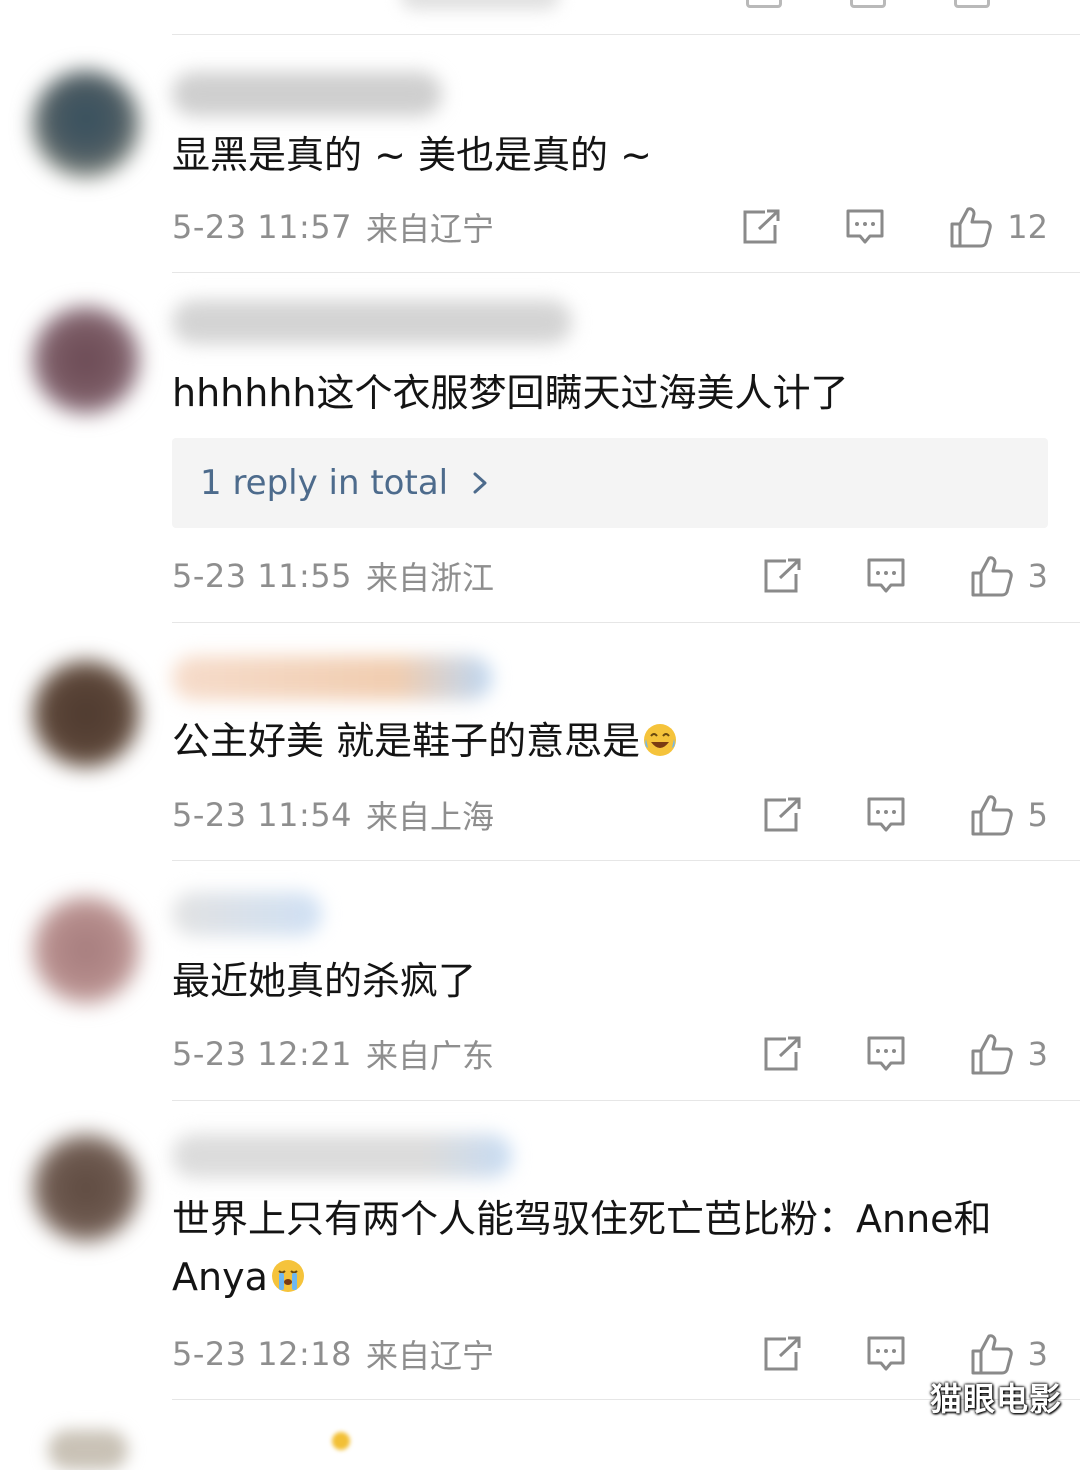 The height and width of the screenshot is (1470, 1080). I want to click on emoji-icon, so click(341, 1441).